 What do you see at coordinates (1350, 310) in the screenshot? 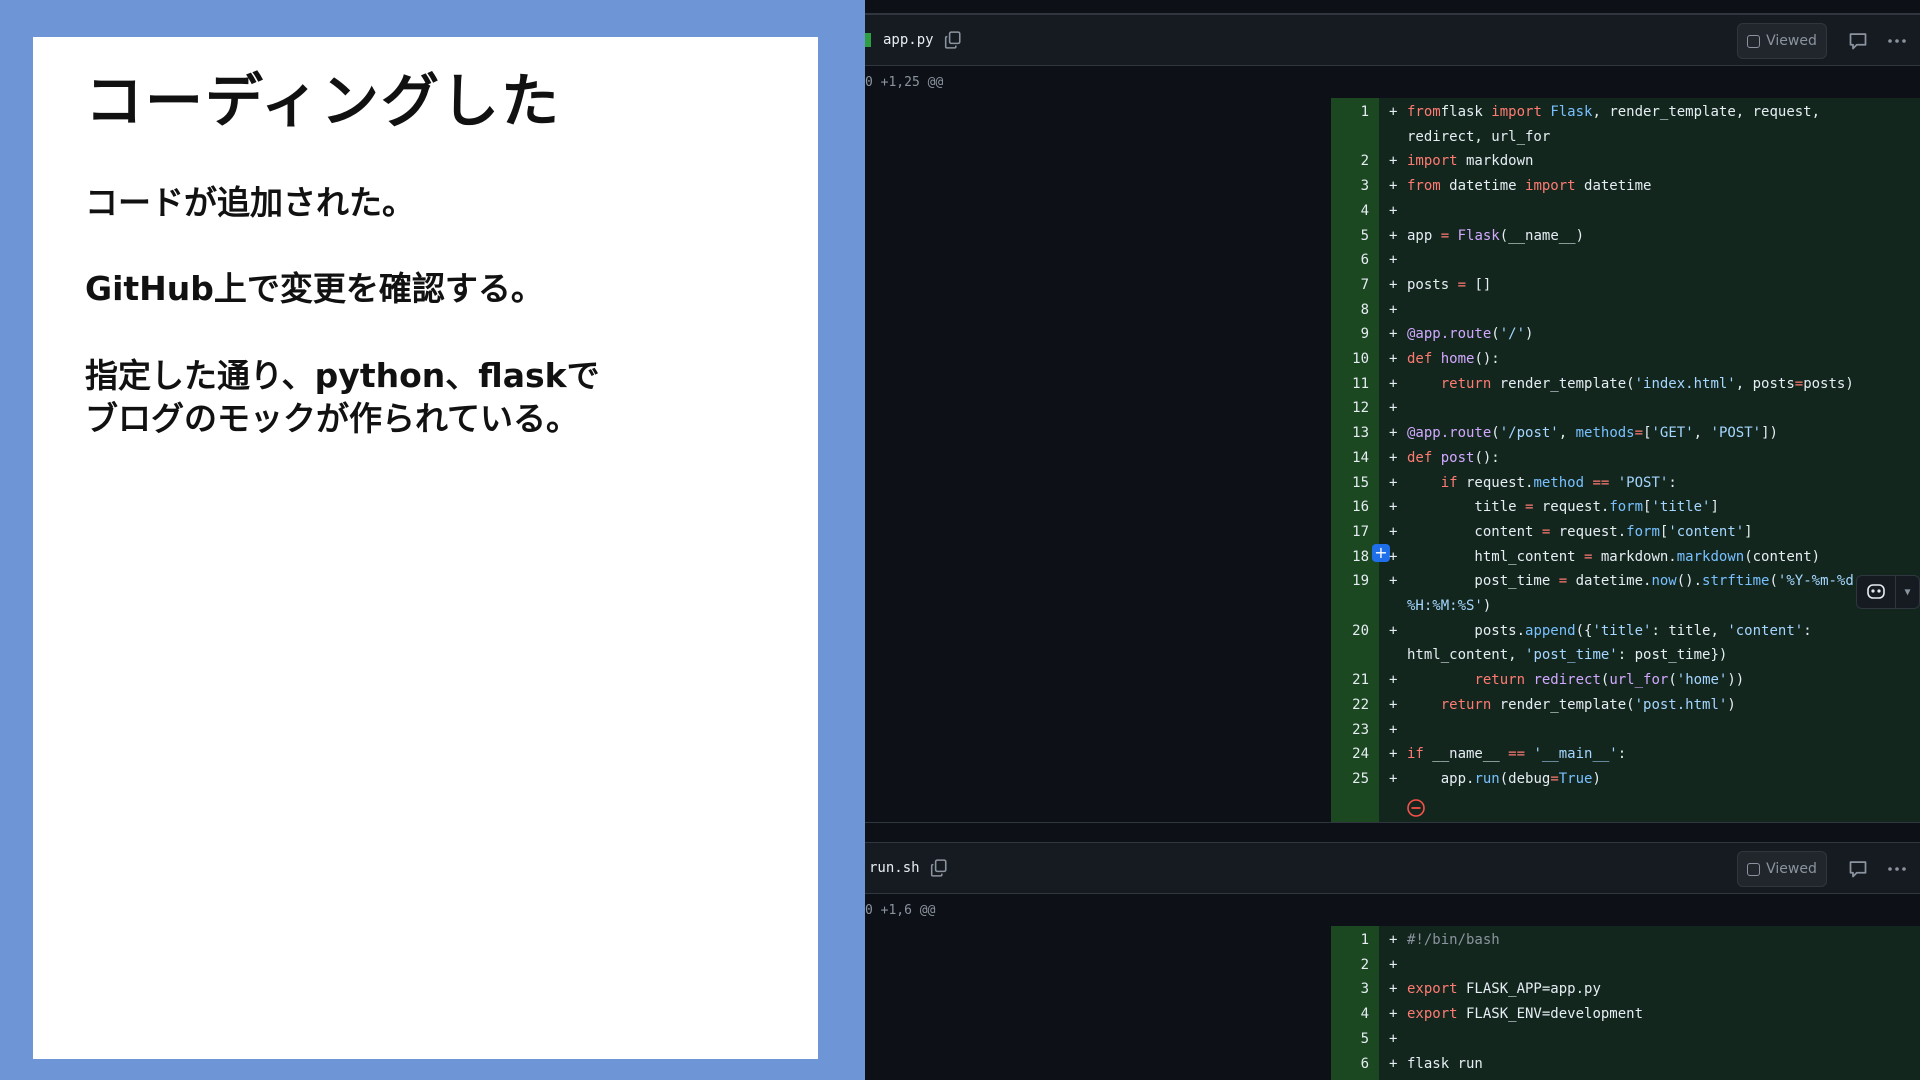
I see `line-number: 8` at bounding box center [1350, 310].